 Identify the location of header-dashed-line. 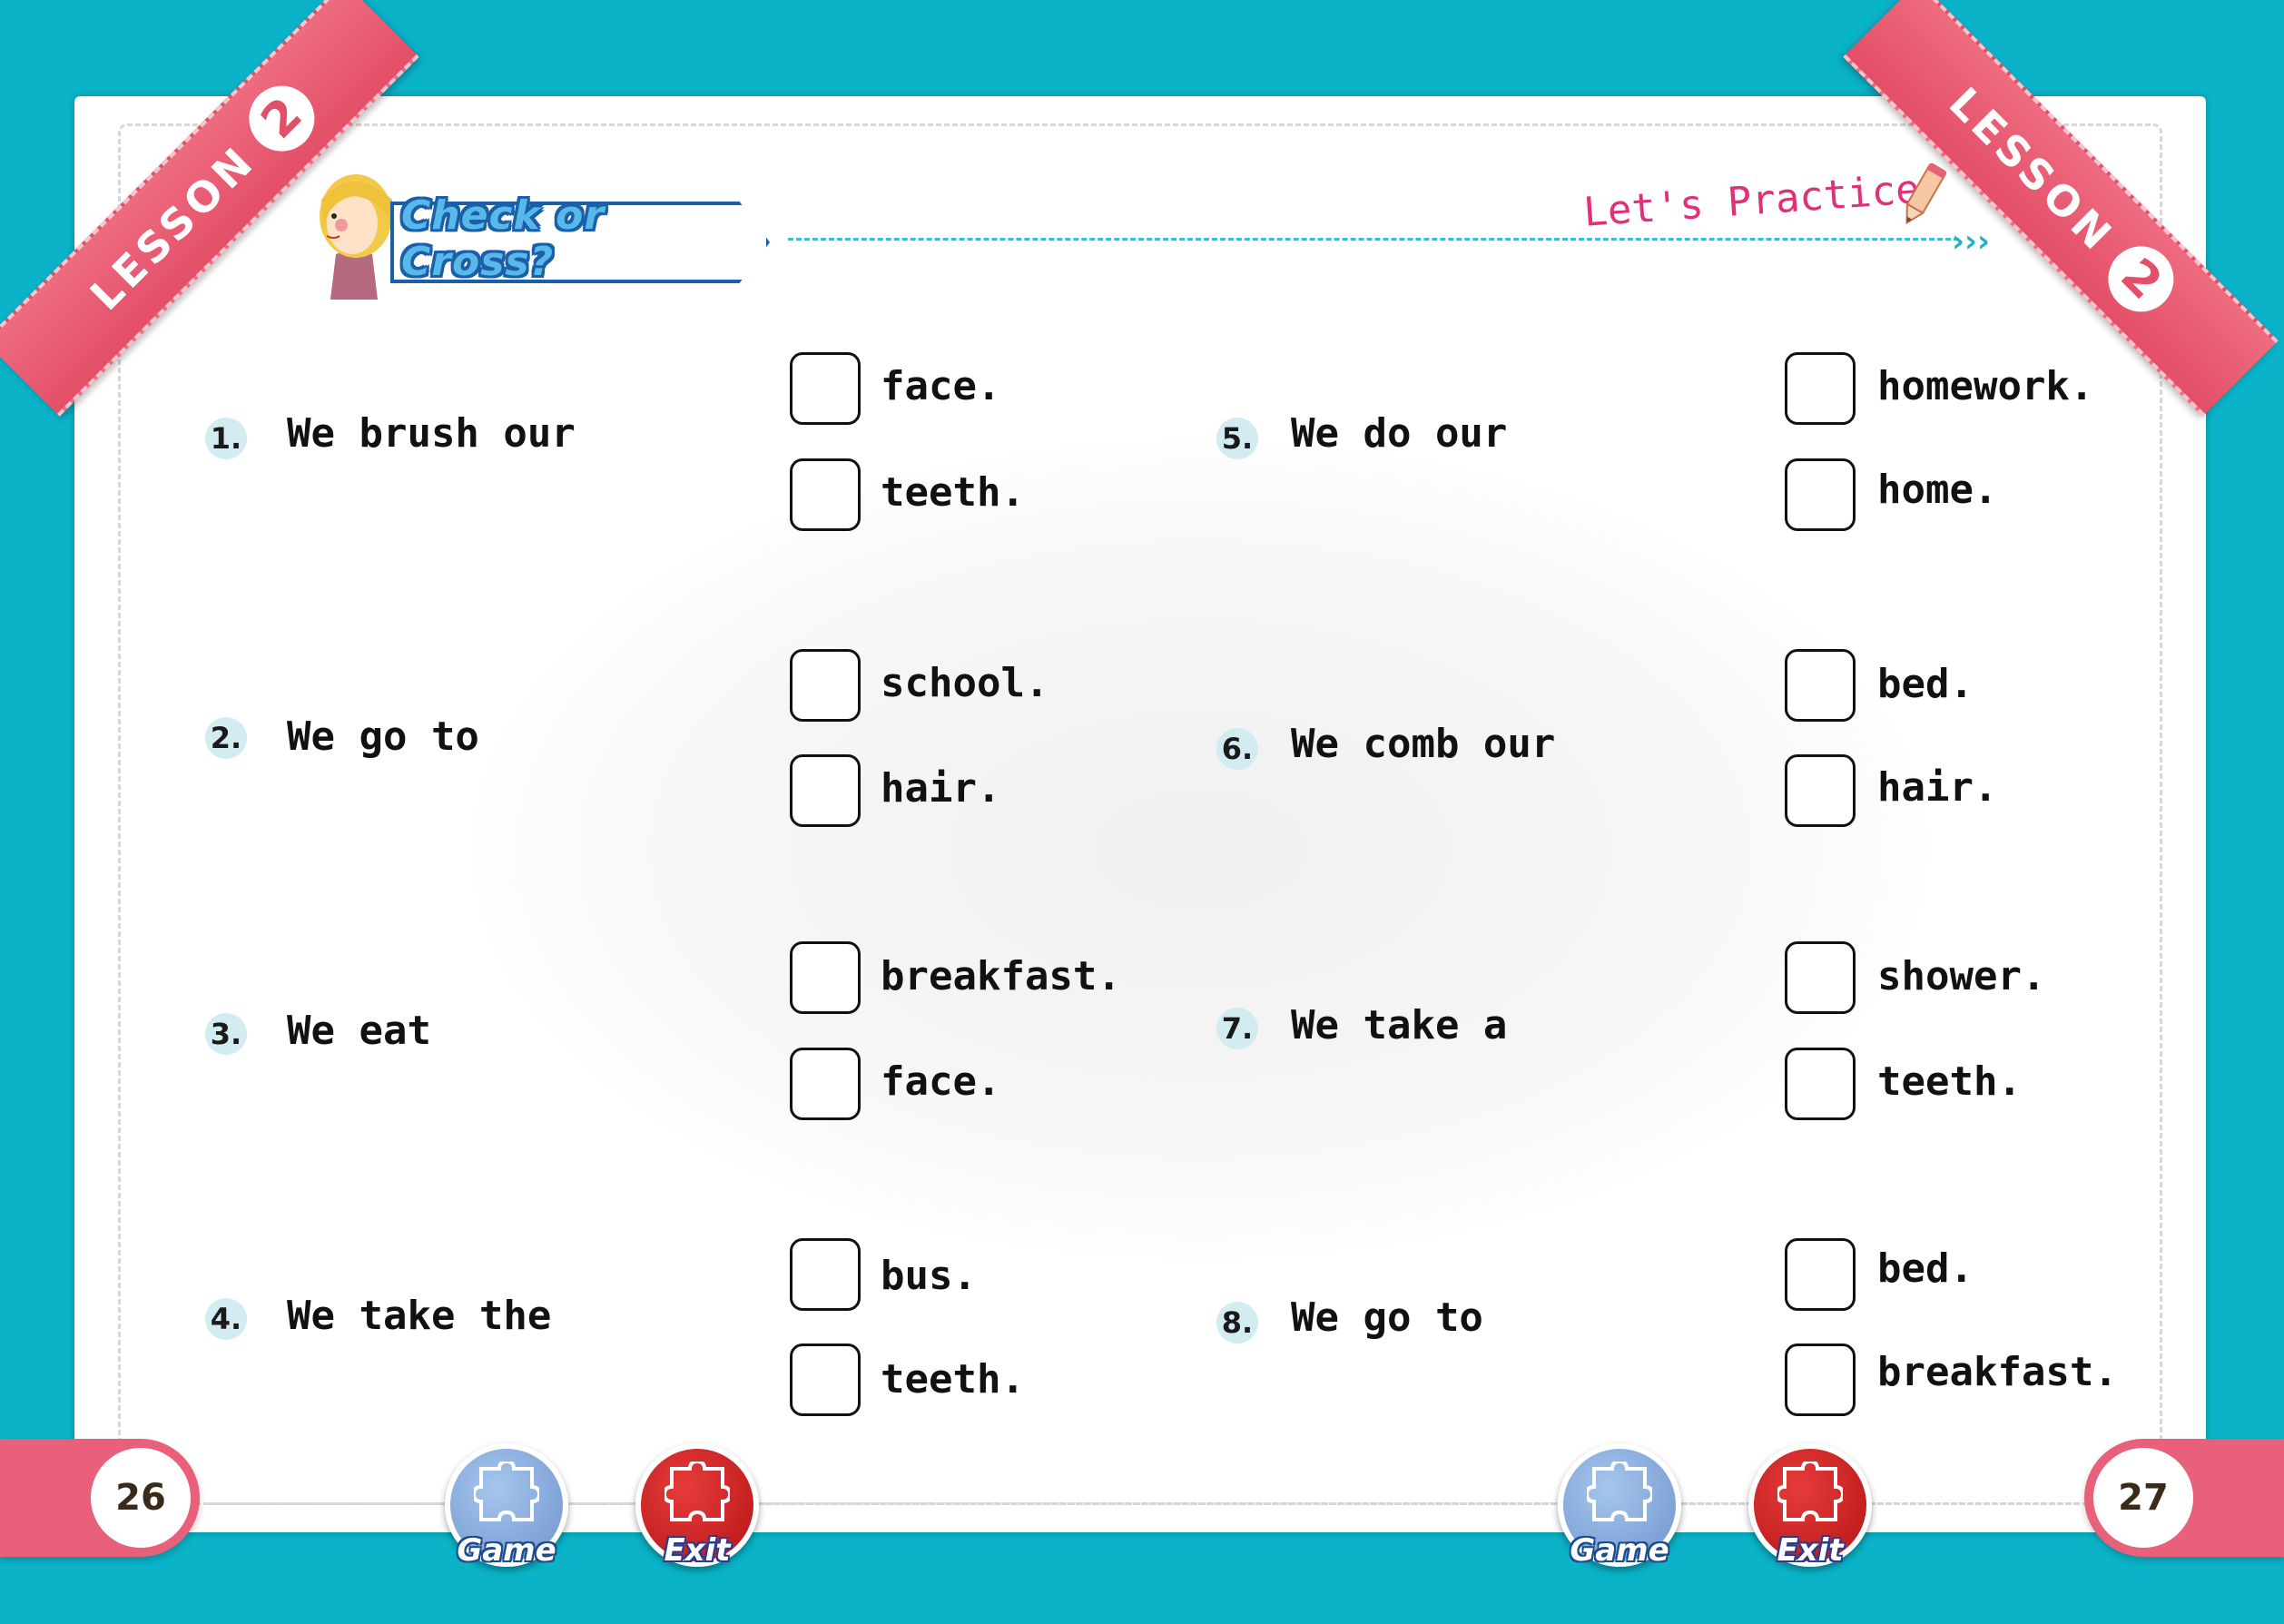
(1373, 240).